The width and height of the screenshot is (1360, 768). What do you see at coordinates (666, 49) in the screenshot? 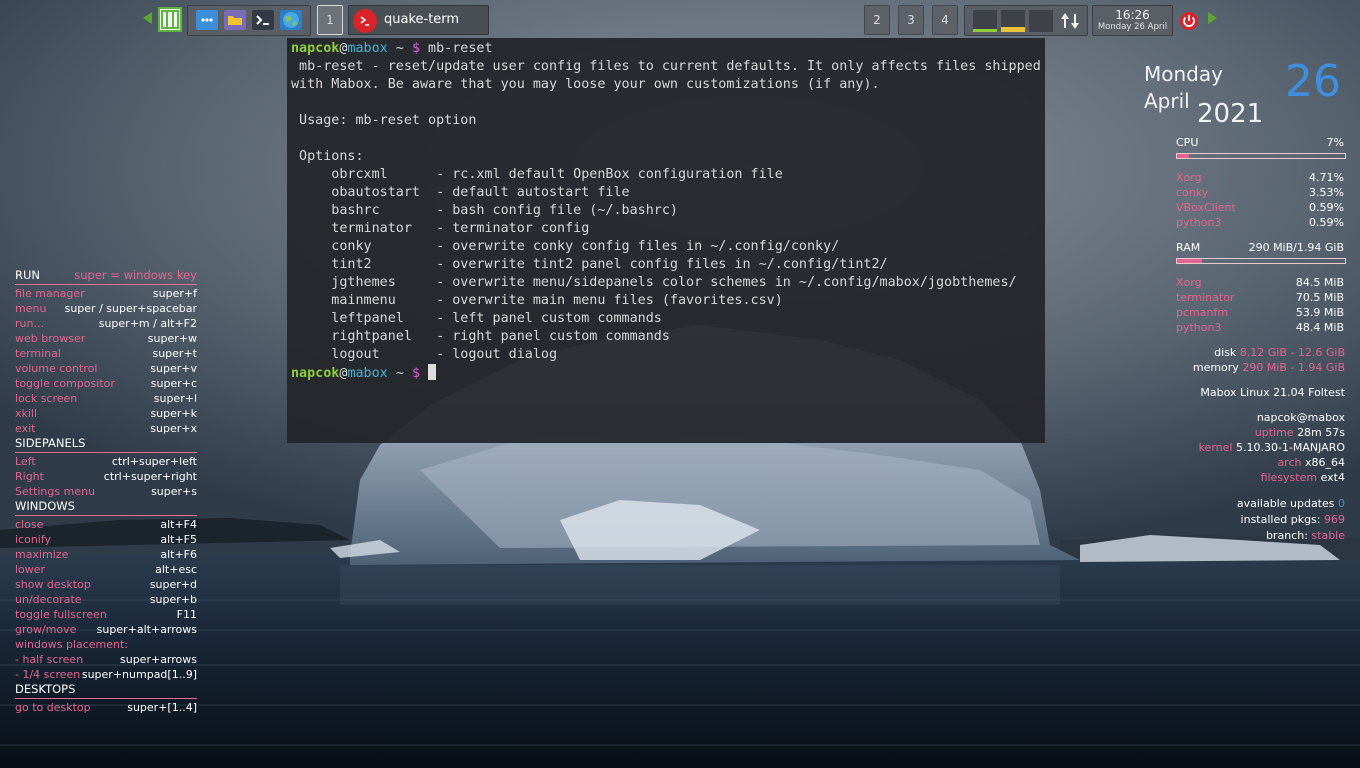
I see `terminal-prompt-line: napcok@mabox ~ $ mb-reset` at bounding box center [666, 49].